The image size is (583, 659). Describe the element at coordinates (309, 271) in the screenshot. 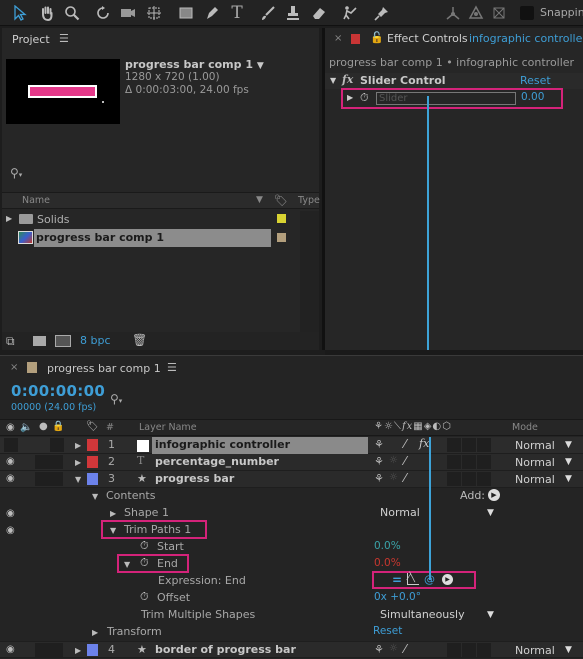

I see `project-scrollbar` at that location.